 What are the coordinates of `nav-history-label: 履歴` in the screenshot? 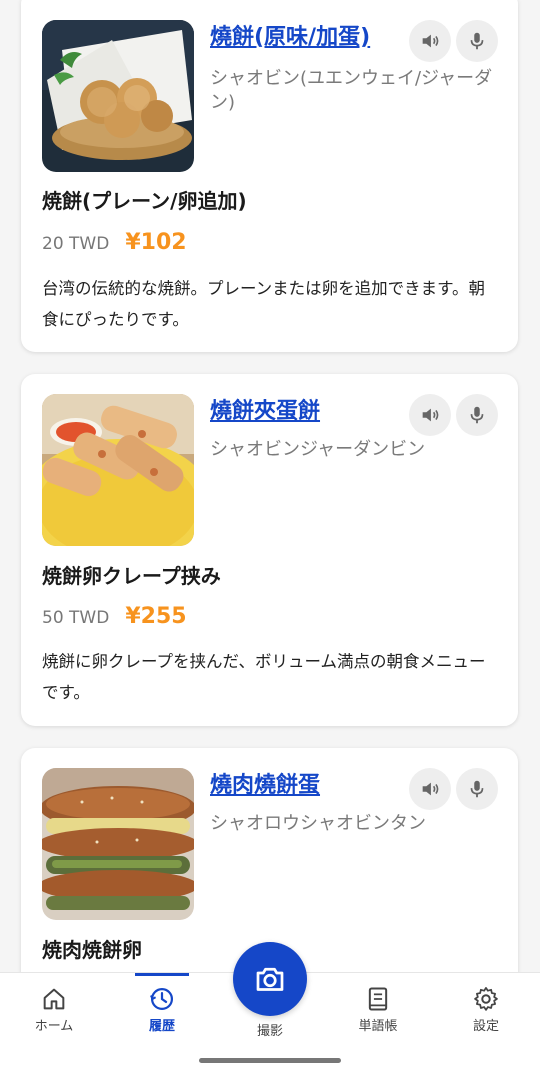 It's located at (161, 1026).